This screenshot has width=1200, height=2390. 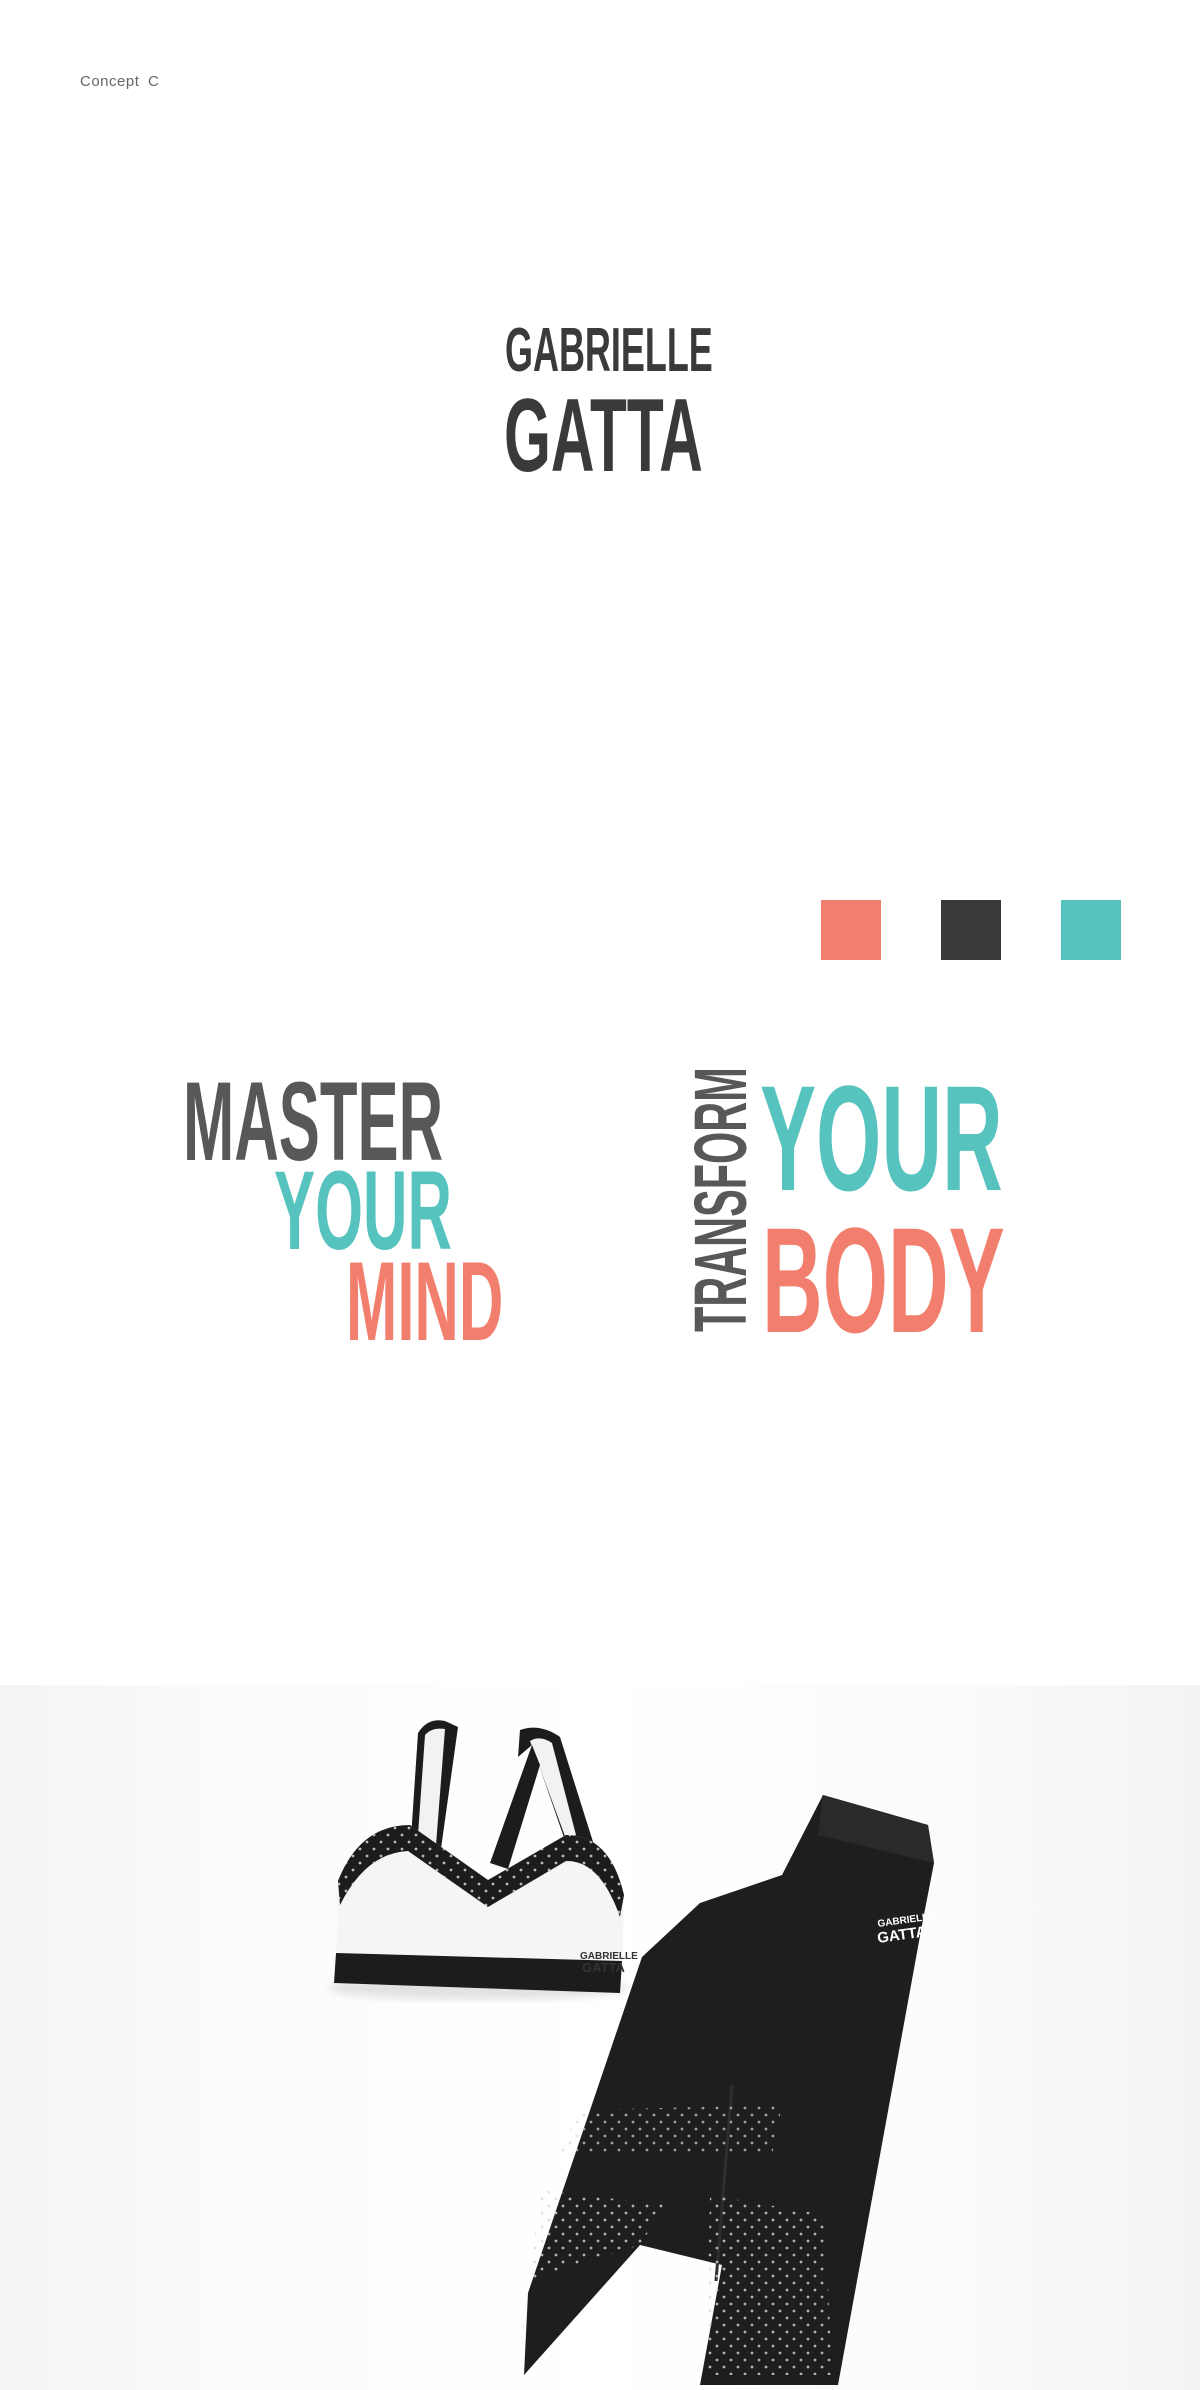 What do you see at coordinates (883, 1280) in the screenshot?
I see `slogan-body: BODY` at bounding box center [883, 1280].